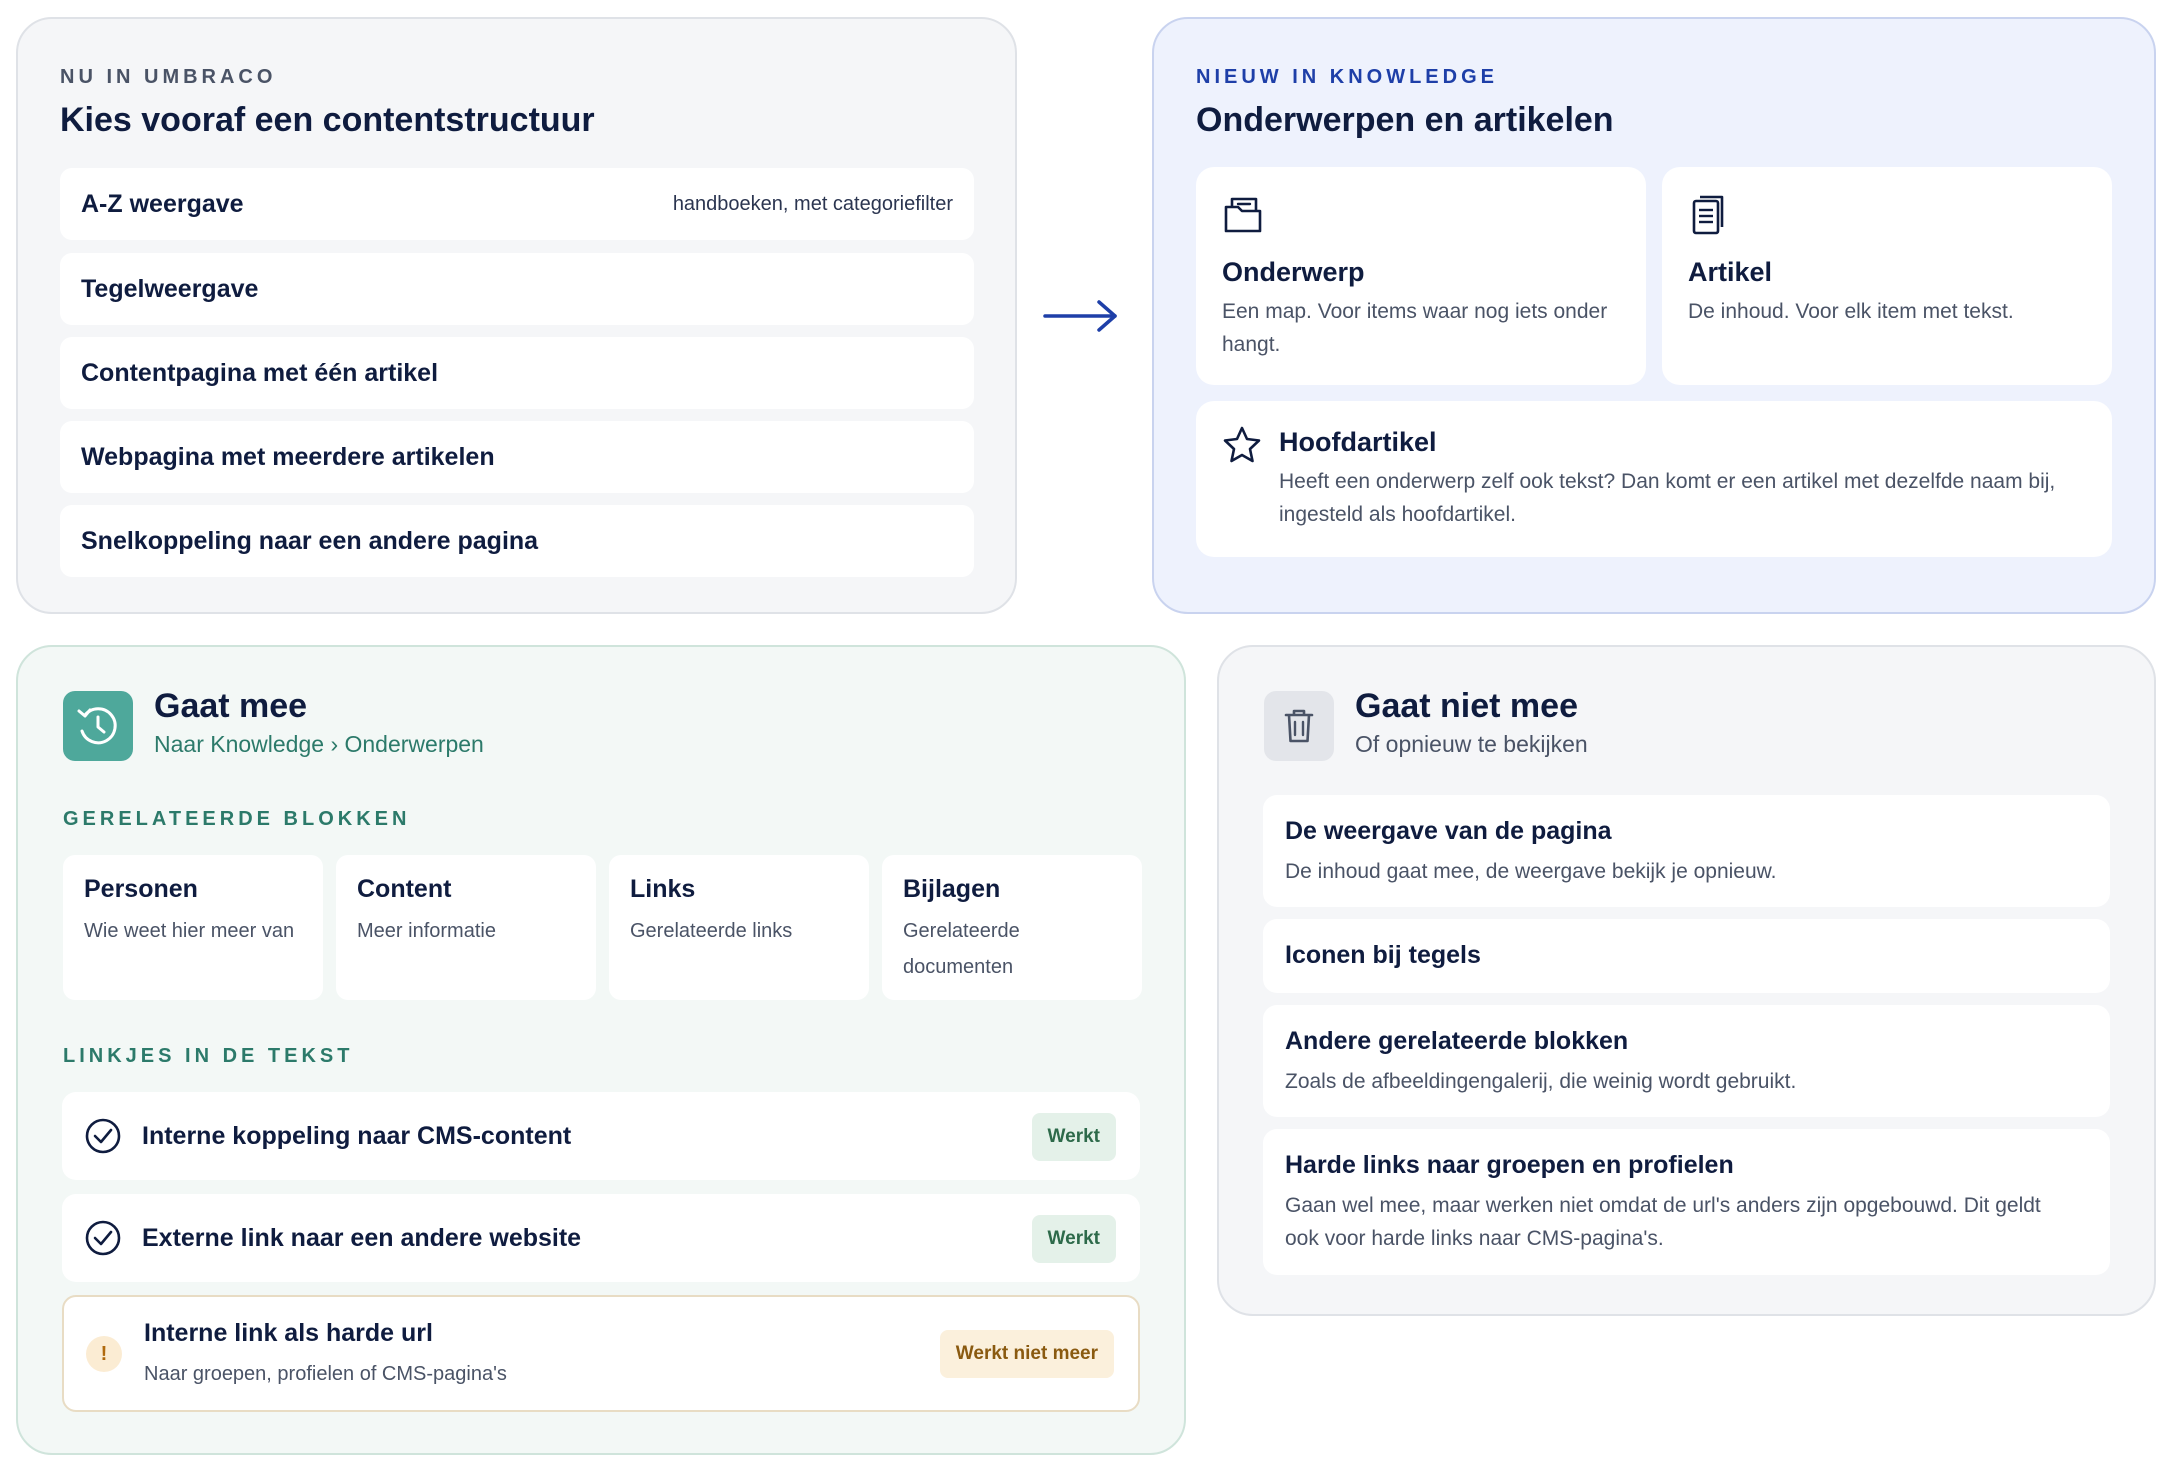  Describe the element at coordinates (231, 706) in the screenshot. I see `goes-title: Gaat mee` at that location.